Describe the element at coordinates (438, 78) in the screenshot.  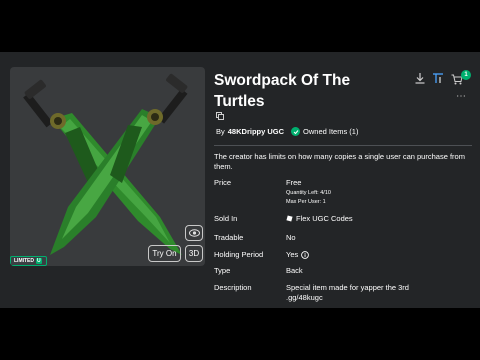
I see `customize-icon` at that location.